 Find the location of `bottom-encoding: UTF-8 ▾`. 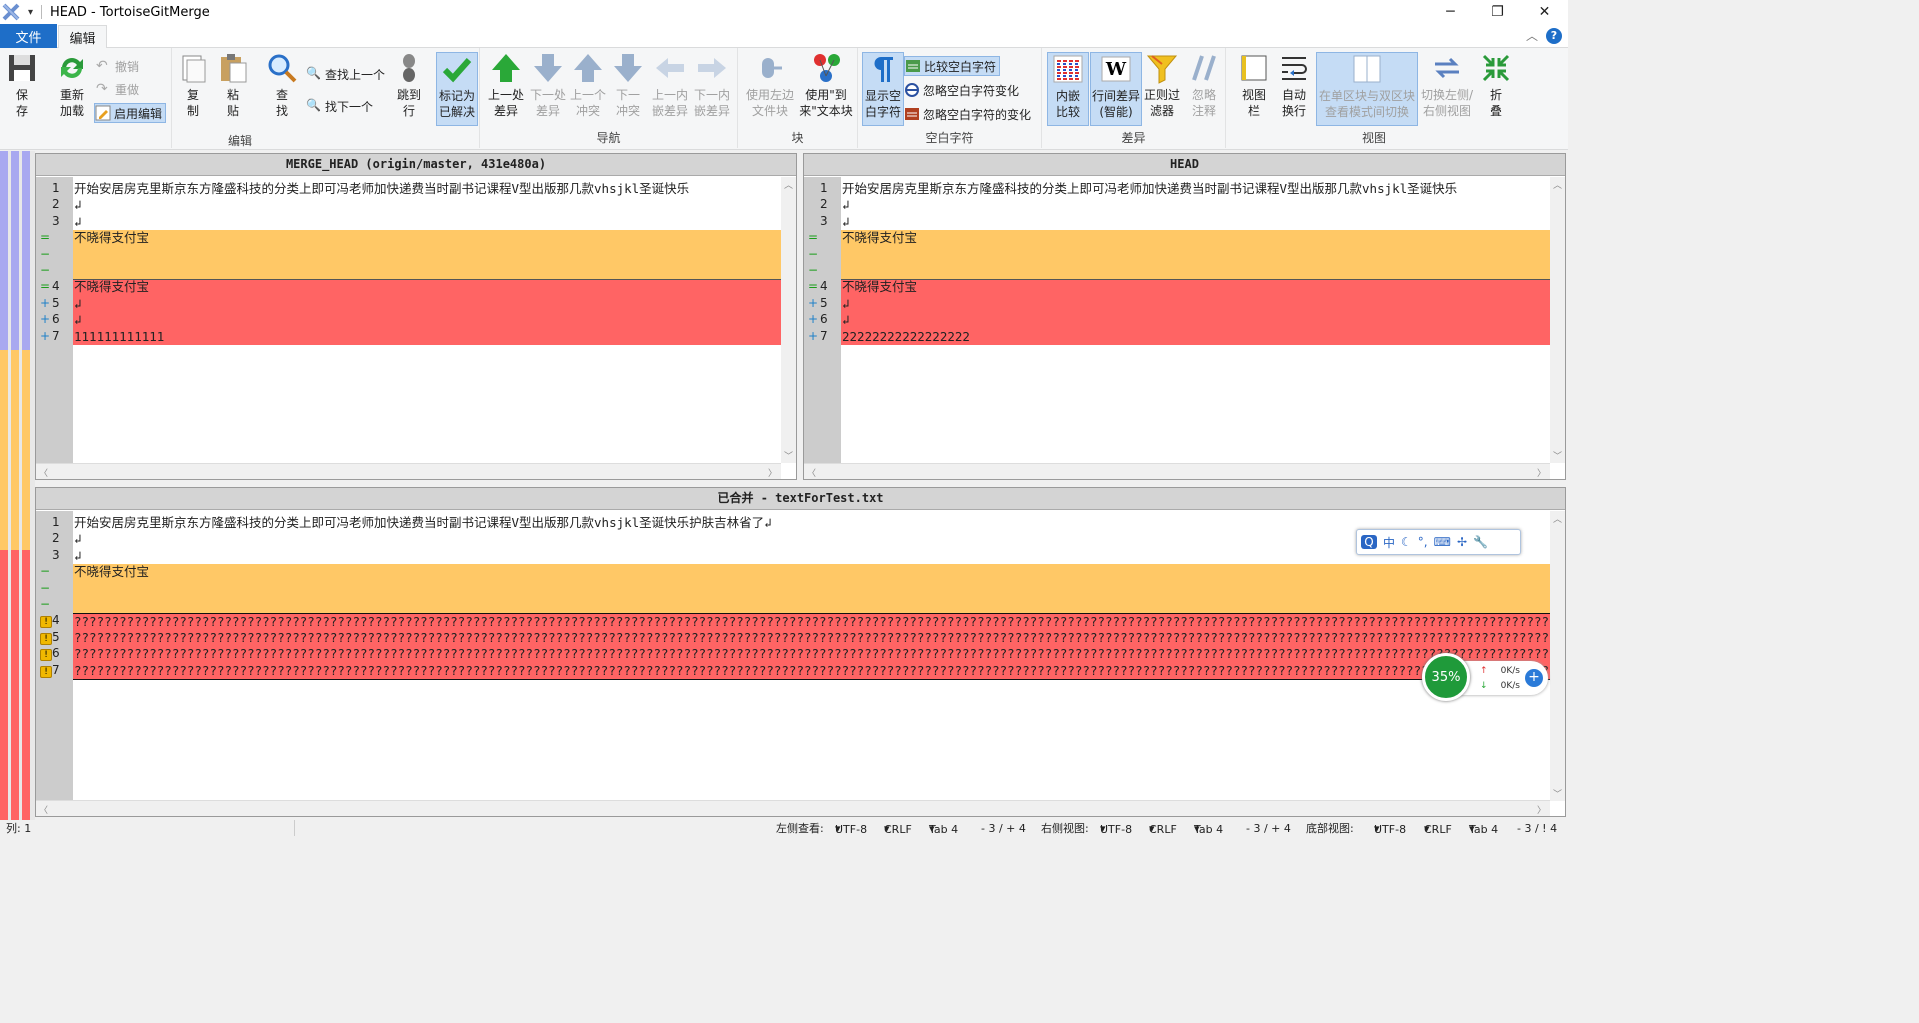

bottom-encoding: UTF-8 ▾ is located at coordinates (1390, 829).